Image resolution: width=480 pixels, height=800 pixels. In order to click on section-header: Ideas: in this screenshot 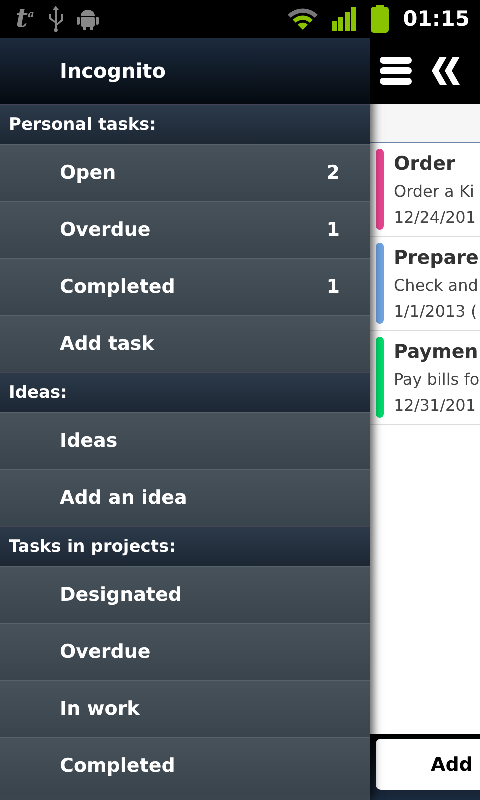, I will do `click(185, 392)`.